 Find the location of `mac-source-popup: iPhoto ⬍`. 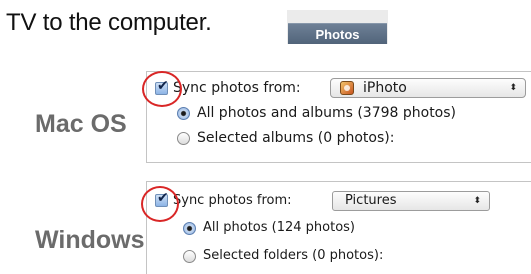

mac-source-popup: iPhoto ⬍ is located at coordinates (428, 88).